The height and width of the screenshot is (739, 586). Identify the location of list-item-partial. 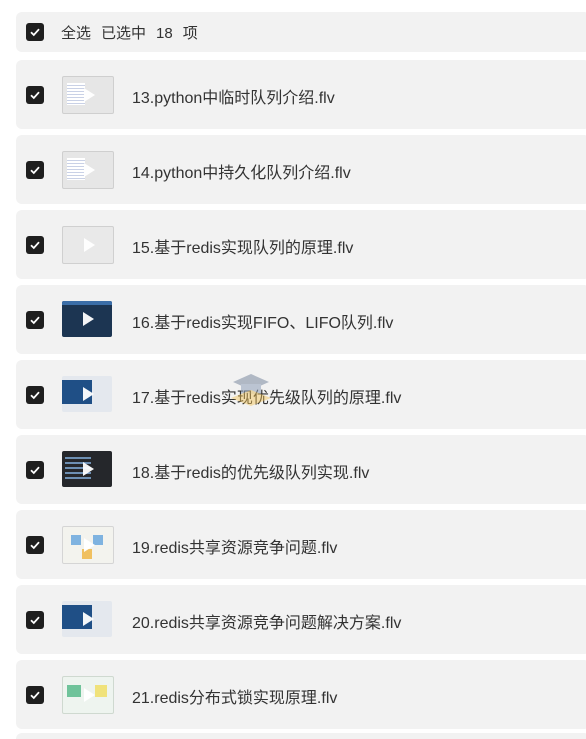
(301, 736).